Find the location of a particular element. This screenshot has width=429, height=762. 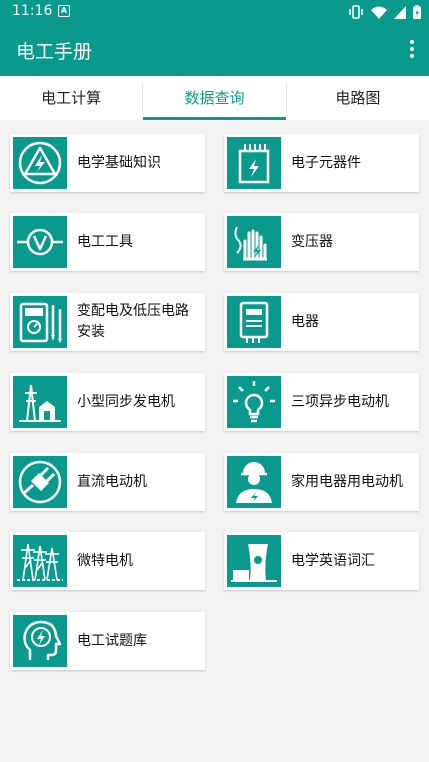

item-electrician-tools: 电工工具 is located at coordinates (107, 242).